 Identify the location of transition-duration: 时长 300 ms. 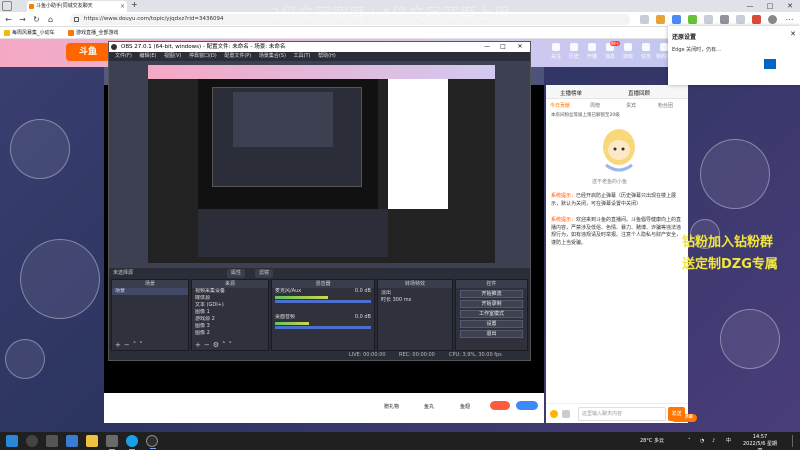
(415, 300).